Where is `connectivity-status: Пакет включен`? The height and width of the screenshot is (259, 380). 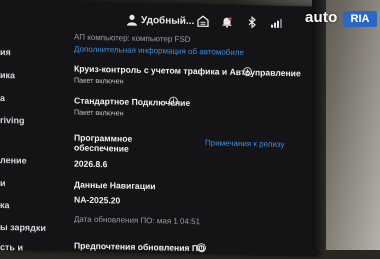
connectivity-status: Пакет включен is located at coordinates (99, 112).